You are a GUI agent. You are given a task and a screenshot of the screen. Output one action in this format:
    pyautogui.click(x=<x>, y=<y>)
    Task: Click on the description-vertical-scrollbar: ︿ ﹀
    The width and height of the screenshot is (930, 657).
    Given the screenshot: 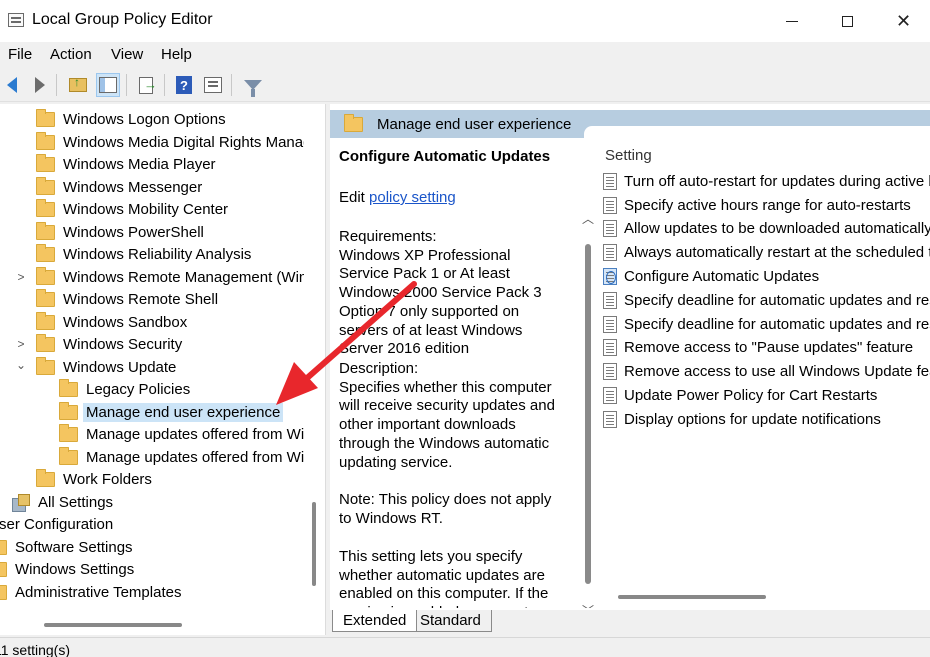 What is the action you would take?
    pyautogui.click(x=587, y=405)
    